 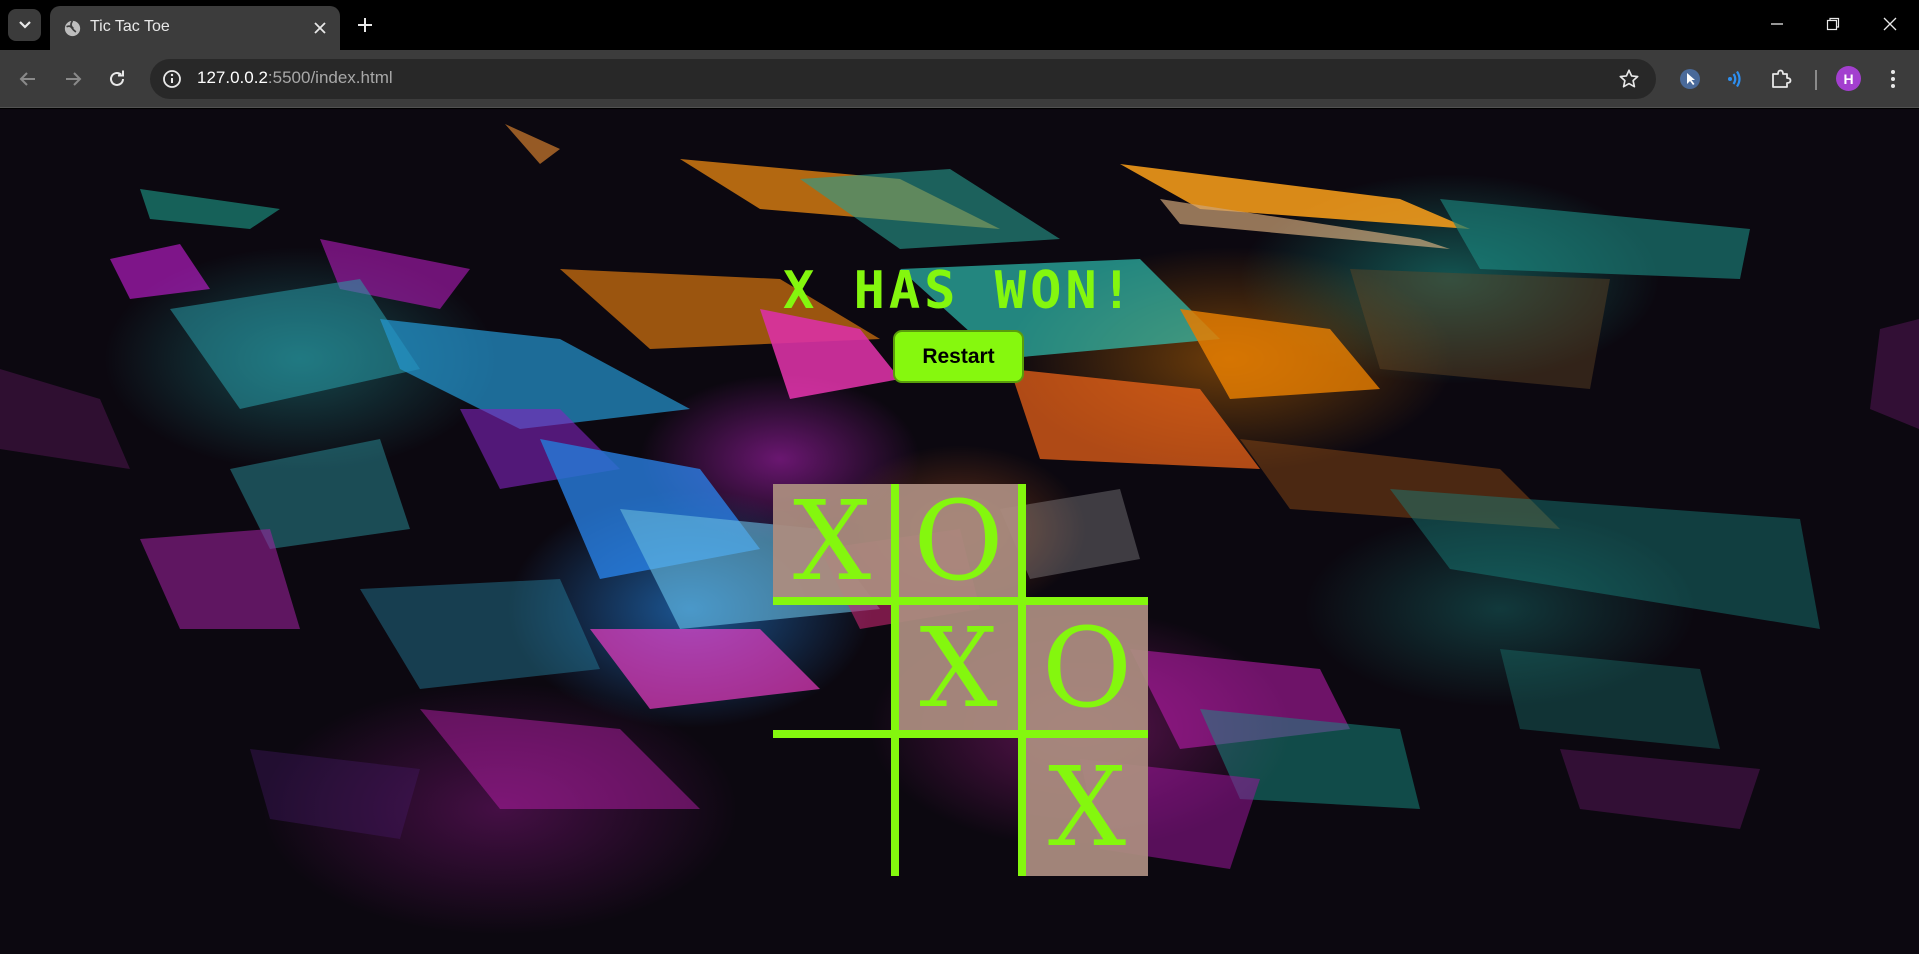 I want to click on url-text: 127.0.0.2:5500/index.html, so click(x=295, y=78).